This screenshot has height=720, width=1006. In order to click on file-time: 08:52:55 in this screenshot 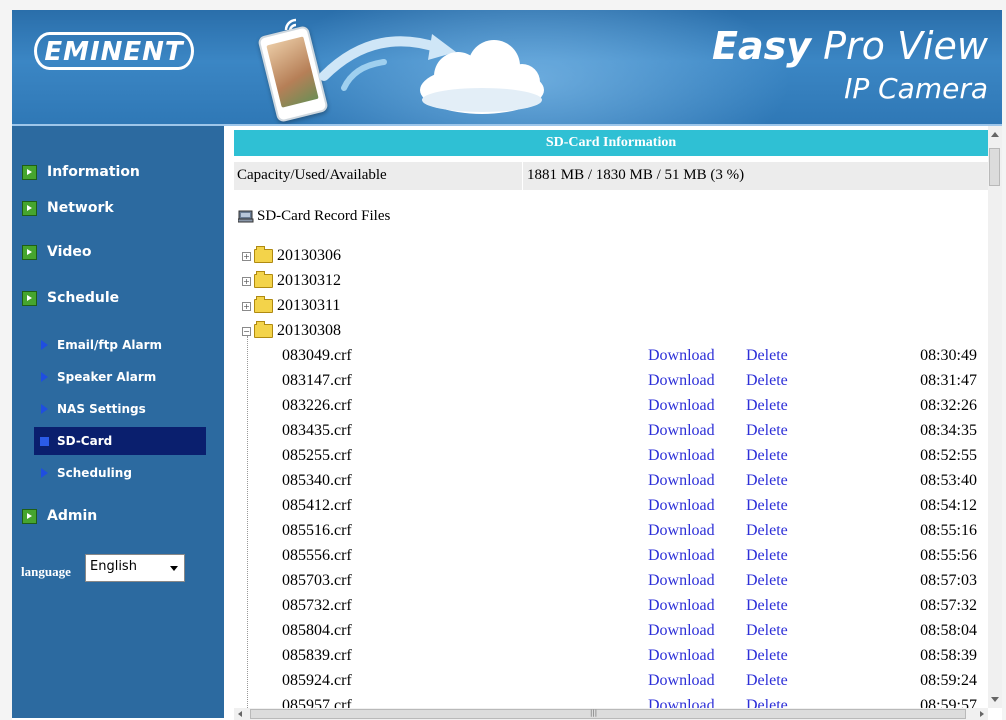, I will do `click(948, 455)`.